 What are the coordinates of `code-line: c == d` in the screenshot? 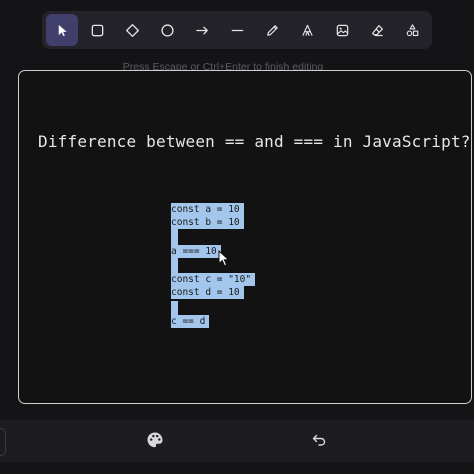 It's located at (190, 321).